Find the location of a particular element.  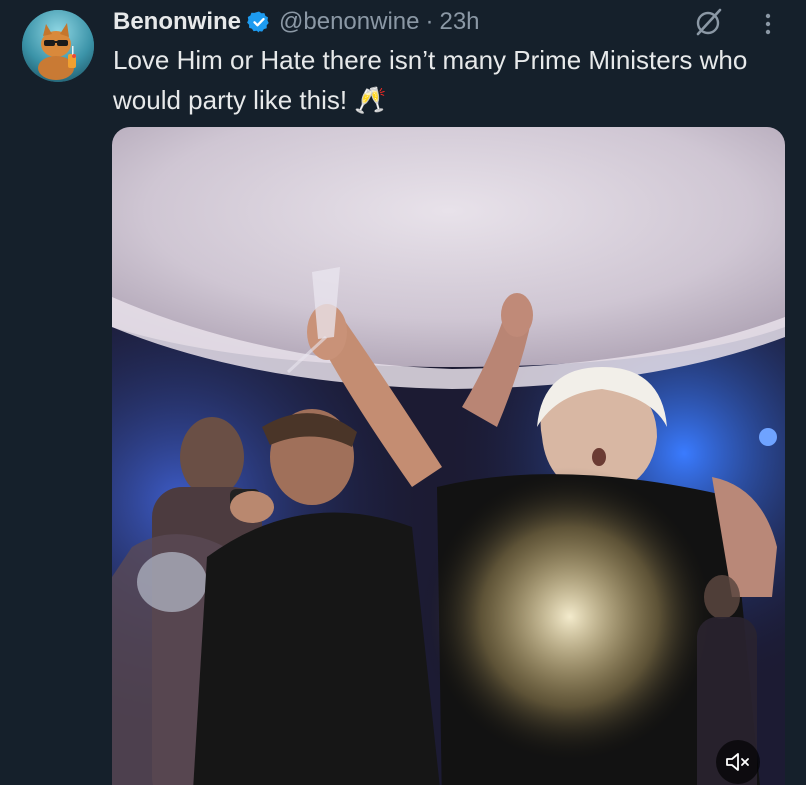

tweet-header: Benonwine @benonwine · 23h is located at coordinates (296, 22).